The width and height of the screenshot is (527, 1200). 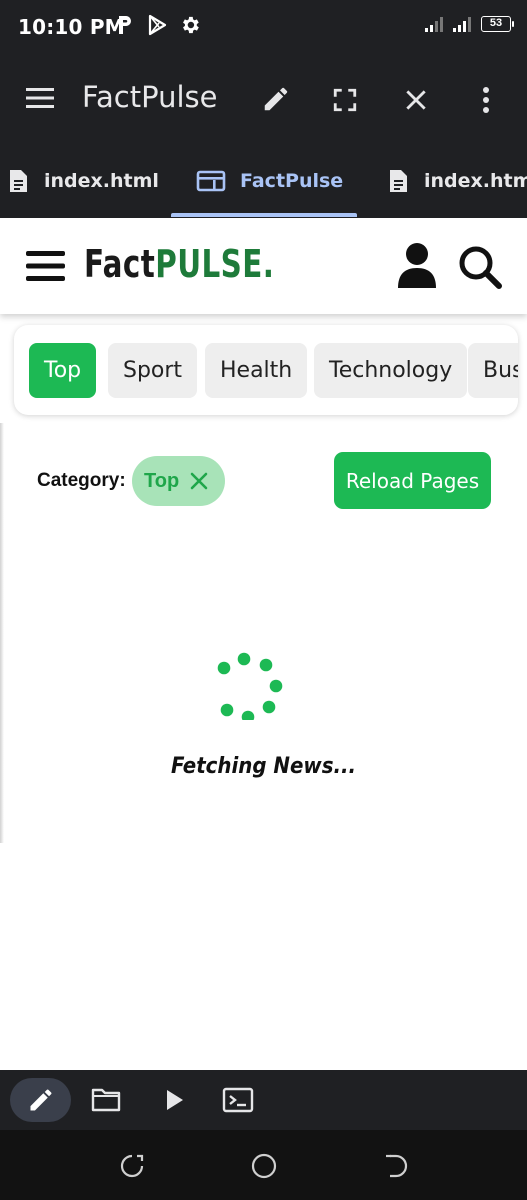 I want to click on site-logo: FactPULSE., so click(x=179, y=264).